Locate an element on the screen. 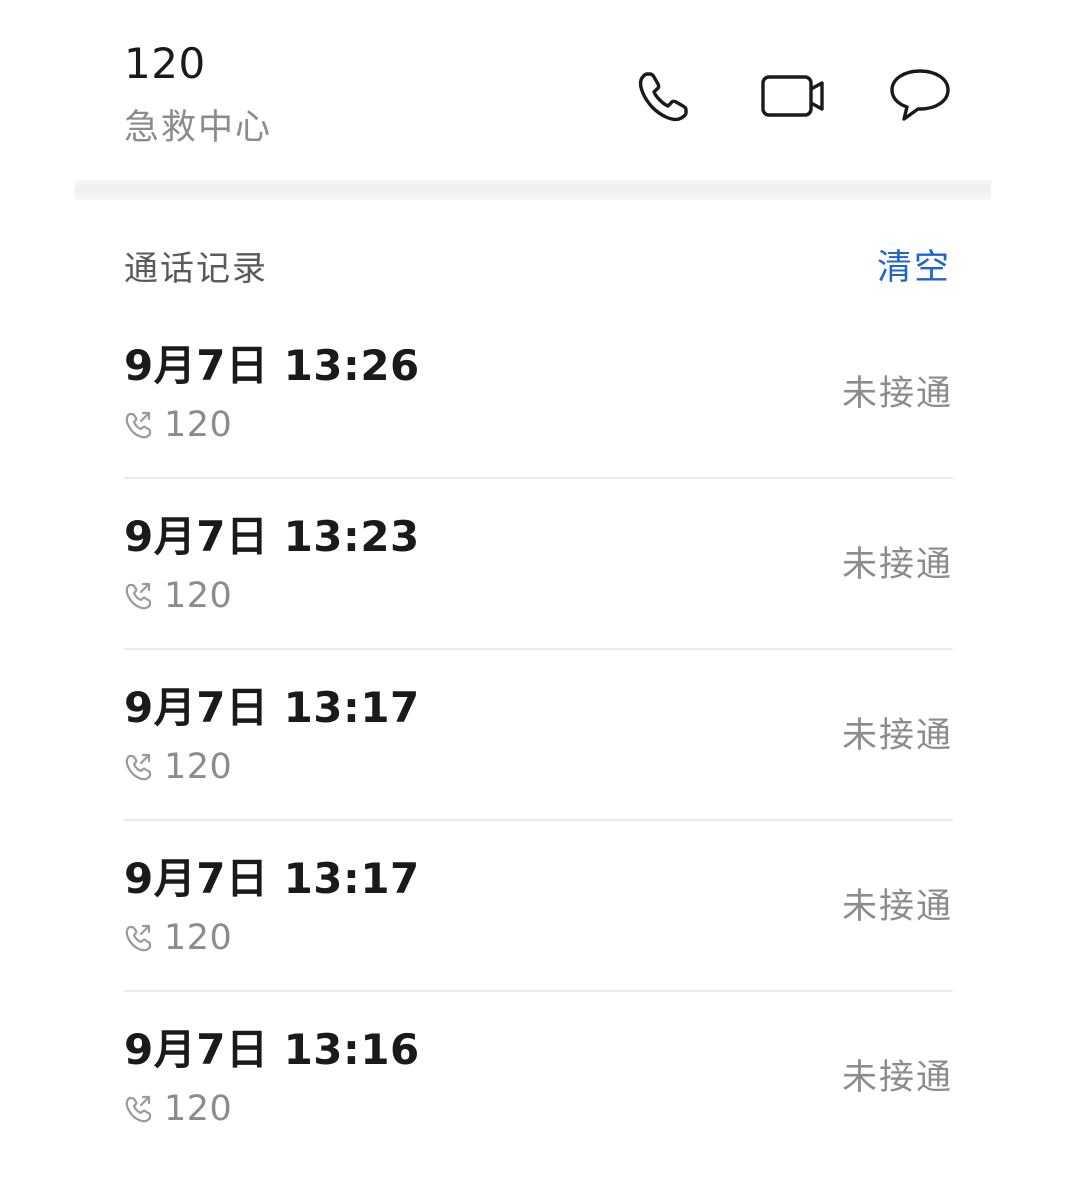 This screenshot has width=1080, height=1193. call-record: 9月7日 13:26 120 未接通 is located at coordinates (538, 393).